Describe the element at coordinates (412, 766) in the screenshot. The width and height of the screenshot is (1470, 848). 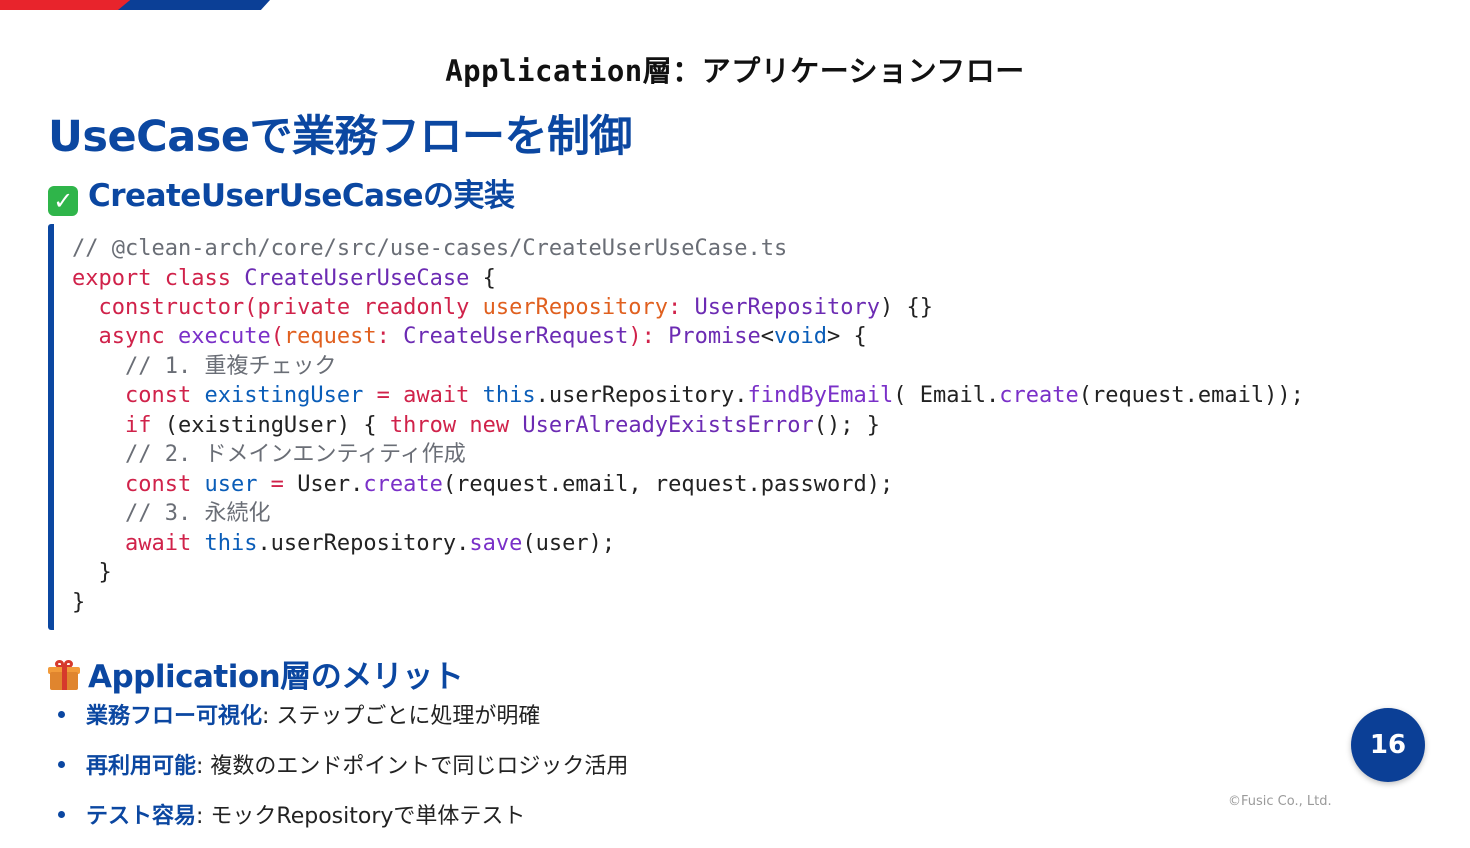
I see `merit-description: : 複数のエンドポイントで同じロジック活用` at that location.